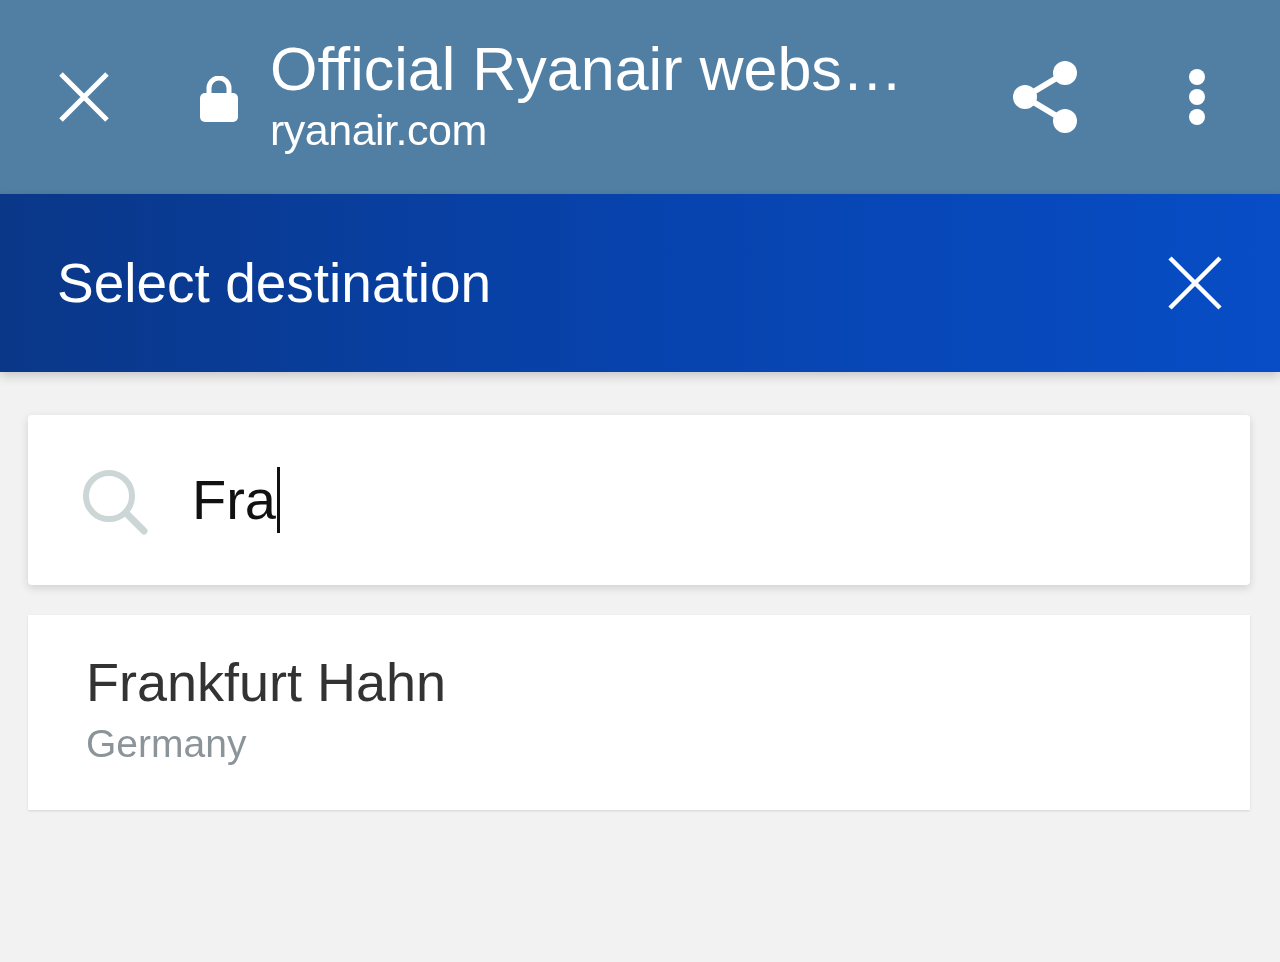 Image resolution: width=1280 pixels, height=962 pixels. What do you see at coordinates (274, 283) in the screenshot?
I see `header-title: Select destination` at bounding box center [274, 283].